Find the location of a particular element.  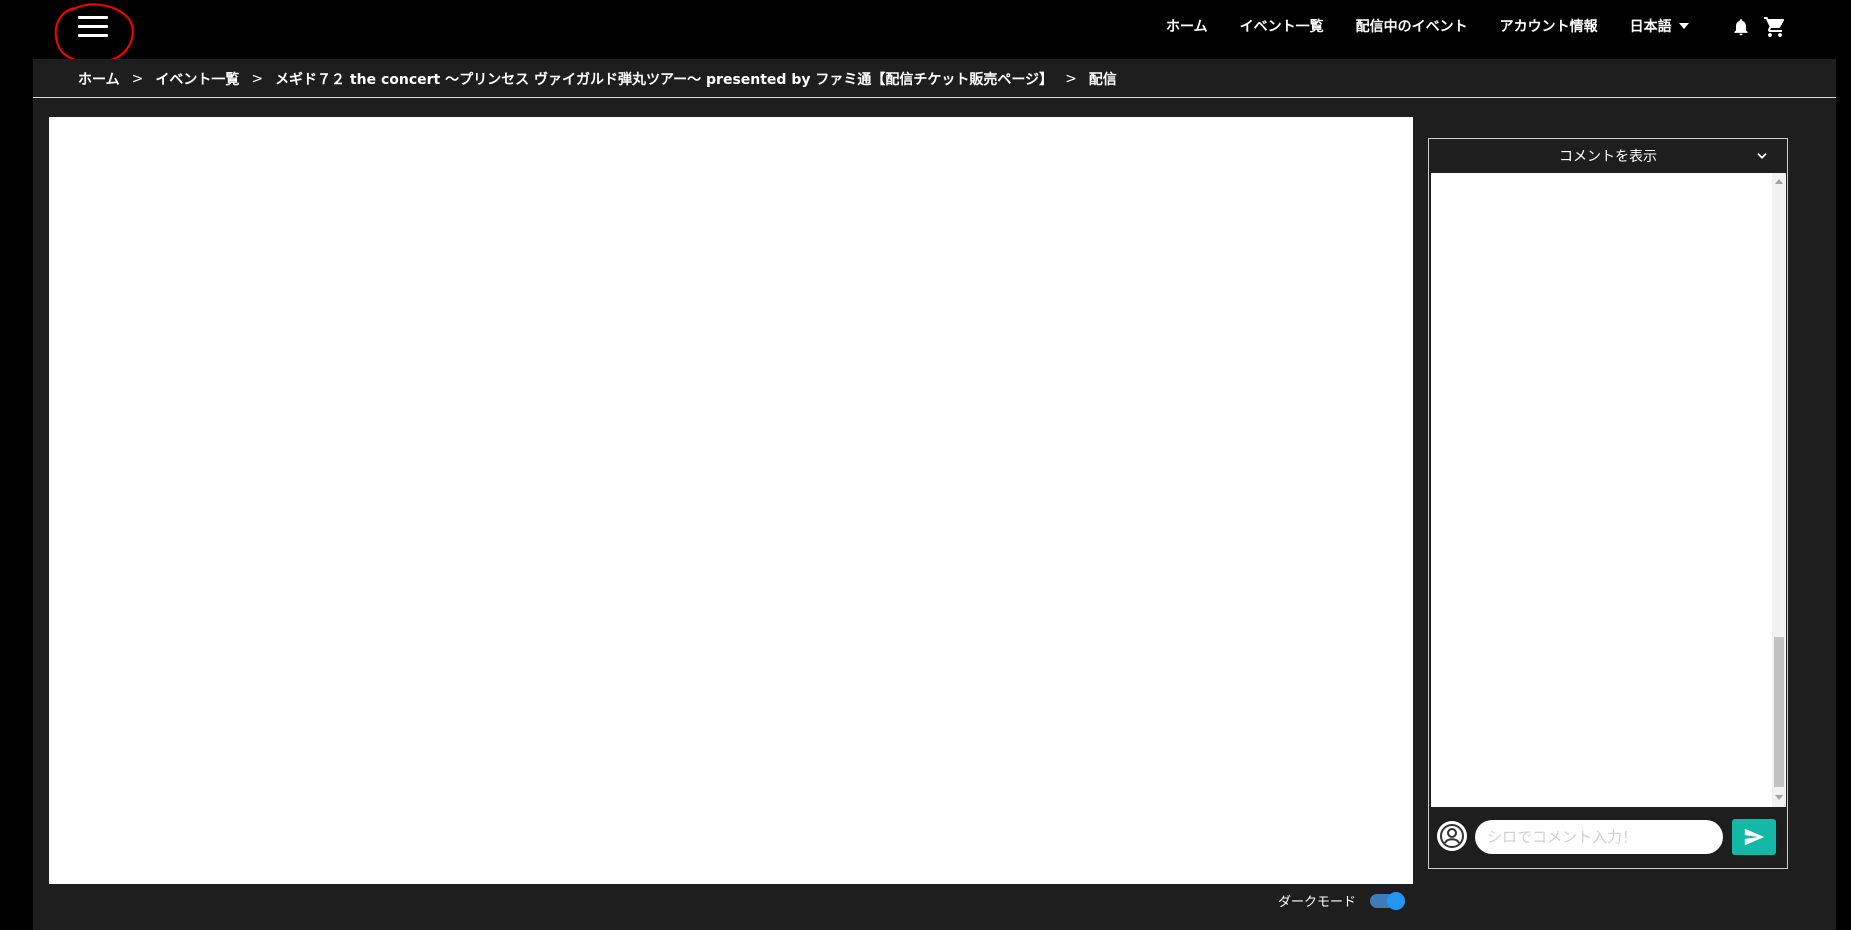

comment-input is located at coordinates (1599, 837).